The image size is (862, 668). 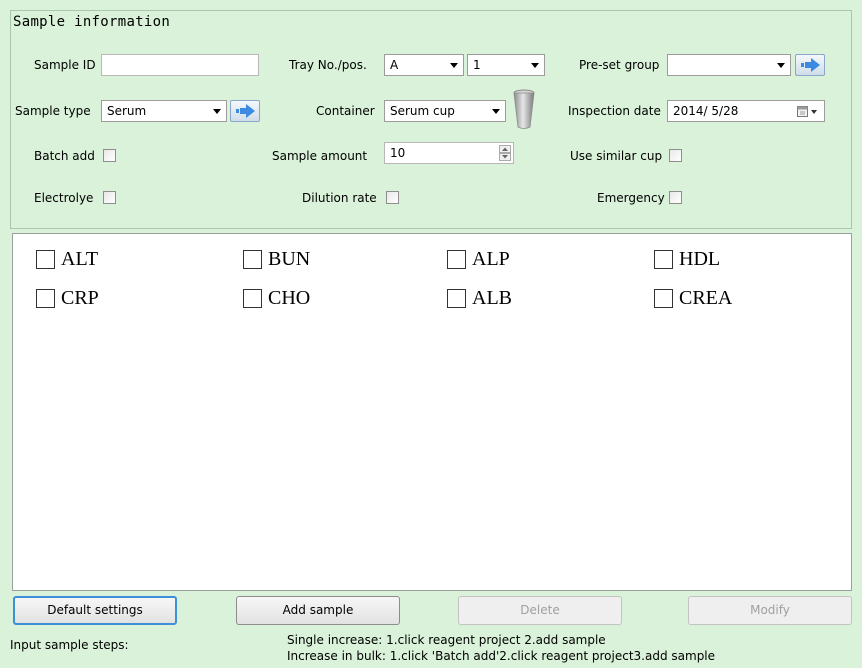 I want to click on default-settings-button: Default settings, so click(x=95, y=610).